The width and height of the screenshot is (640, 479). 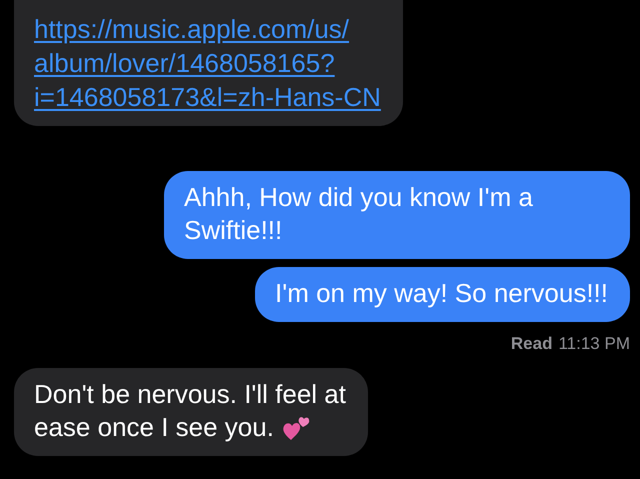 I want to click on message-text: Ahhh, How did you know I'm a Swiftie!!!, so click(x=358, y=213).